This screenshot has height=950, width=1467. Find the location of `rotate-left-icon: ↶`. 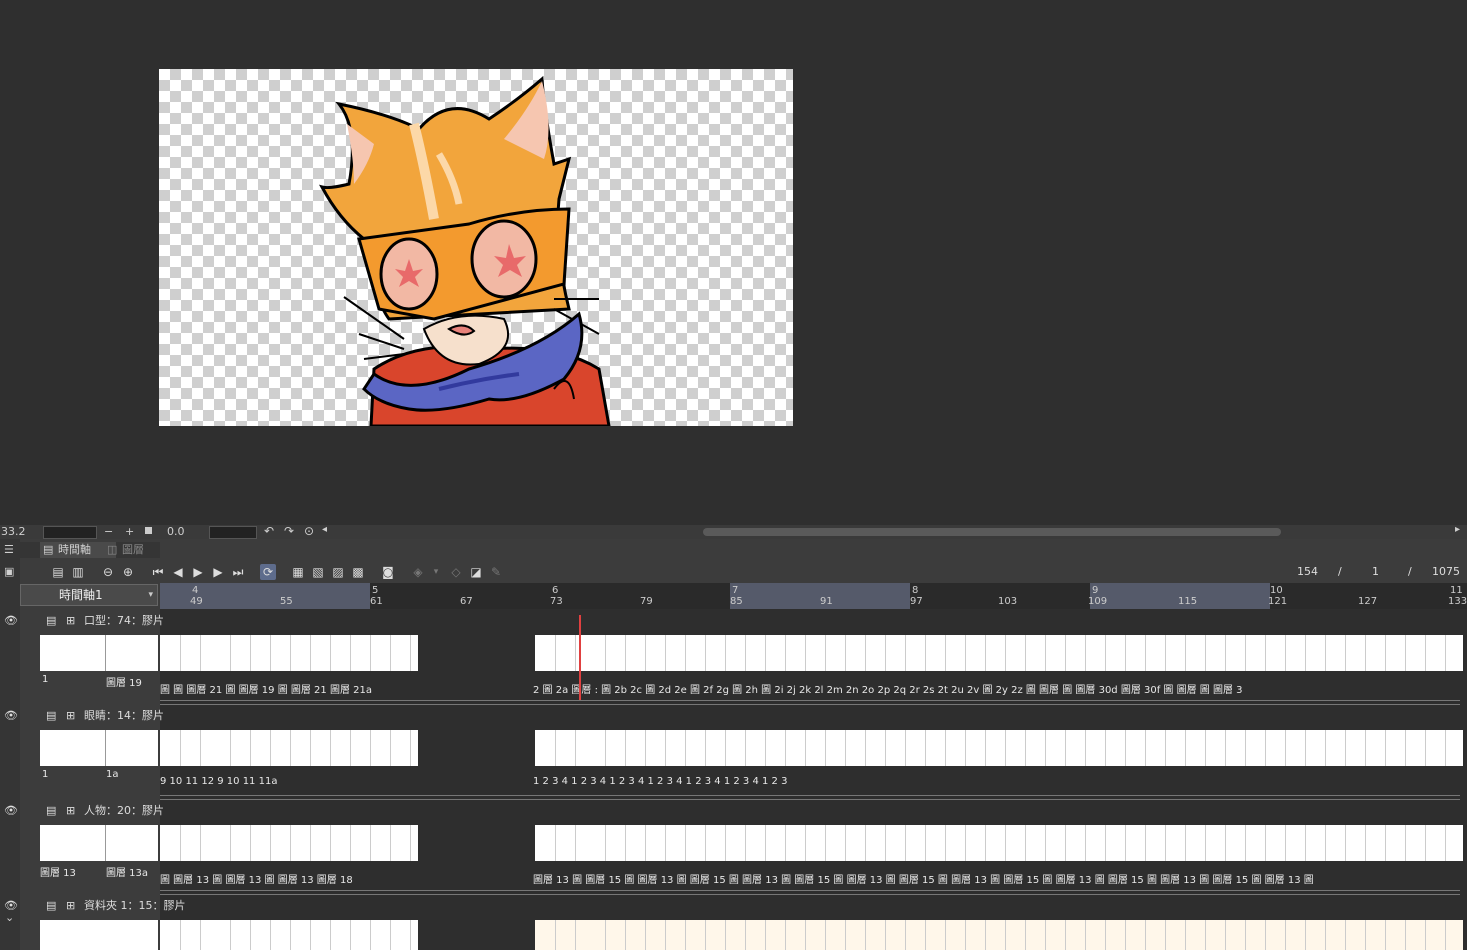

rotate-left-icon: ↶ is located at coordinates (269, 531).